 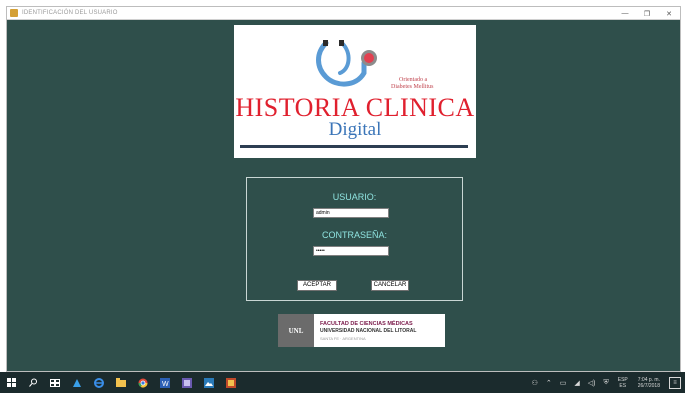 I want to click on user-label: USUARIO:, so click(x=354, y=197).